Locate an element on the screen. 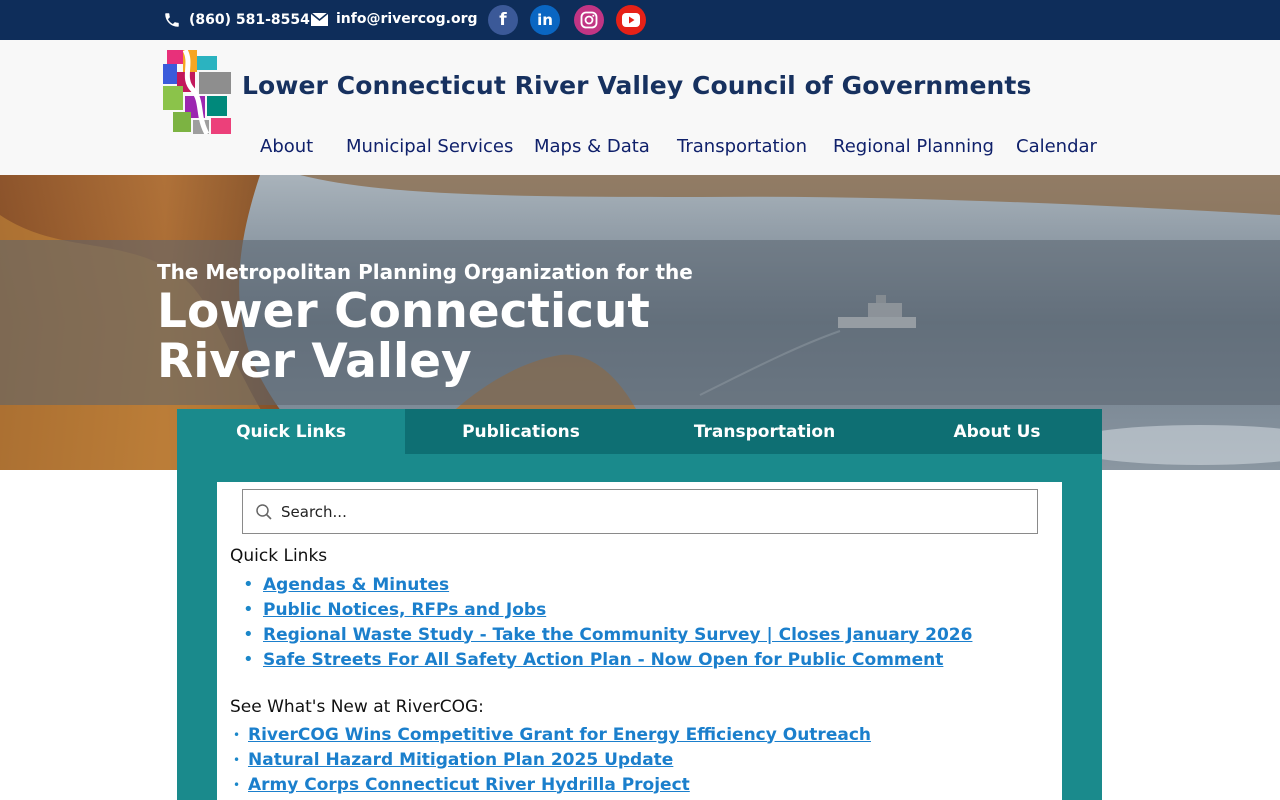  email-address: info@rivercog.org is located at coordinates (407, 19).